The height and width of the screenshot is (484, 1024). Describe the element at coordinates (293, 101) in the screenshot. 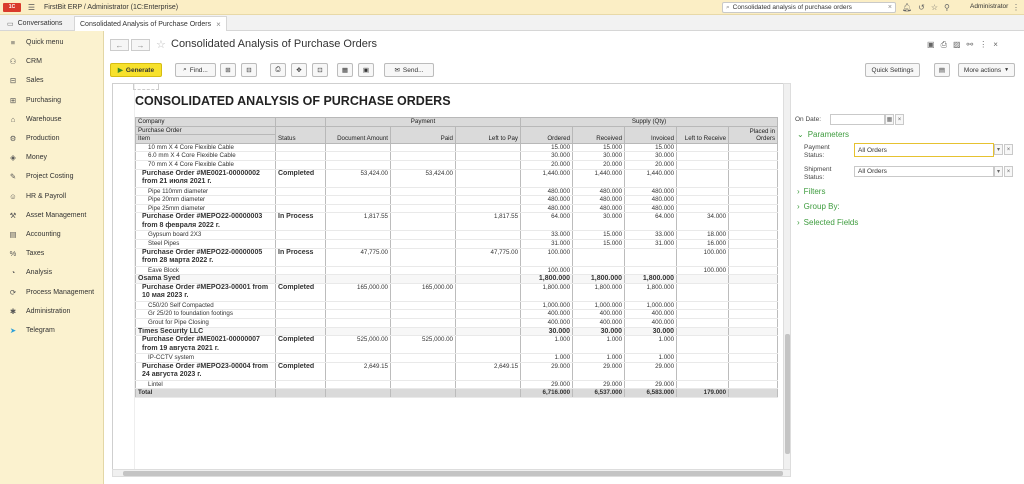

I see `report-title: CONSOLIDATED ANALYSIS OF PURCHASE ORDERS` at that location.